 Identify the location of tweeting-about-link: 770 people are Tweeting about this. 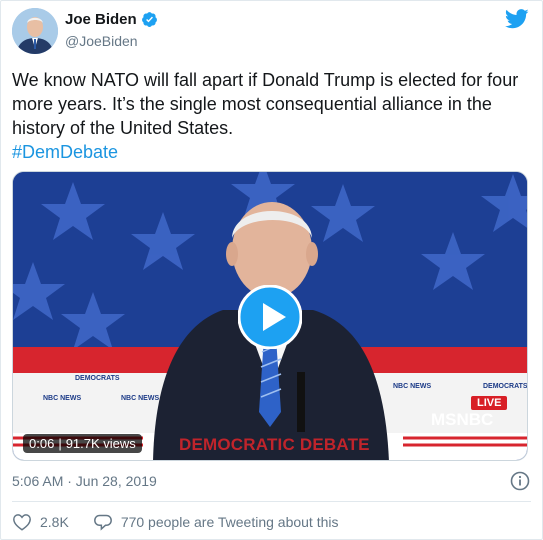
(216, 522).